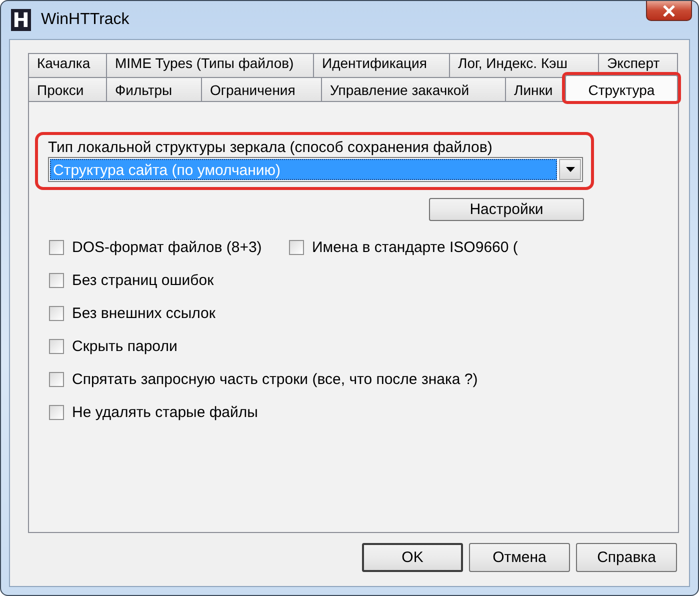 This screenshot has height=596, width=699. I want to click on dialog-button: Отмена, so click(519, 557).